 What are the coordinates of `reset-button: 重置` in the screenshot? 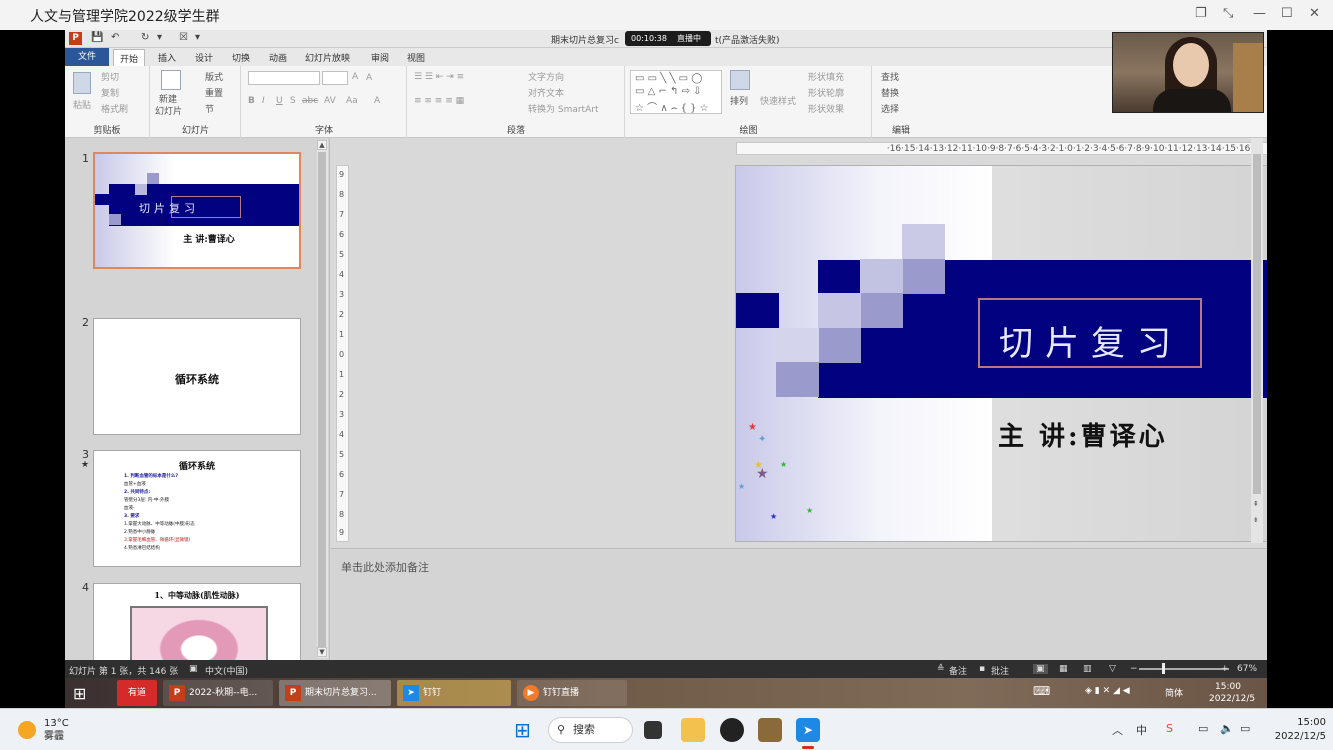 It's located at (214, 92).